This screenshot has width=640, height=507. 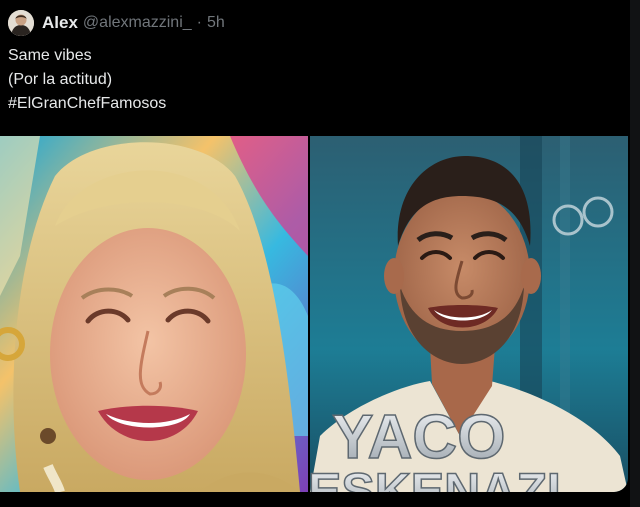 I want to click on avatar-image, so click(x=21, y=23).